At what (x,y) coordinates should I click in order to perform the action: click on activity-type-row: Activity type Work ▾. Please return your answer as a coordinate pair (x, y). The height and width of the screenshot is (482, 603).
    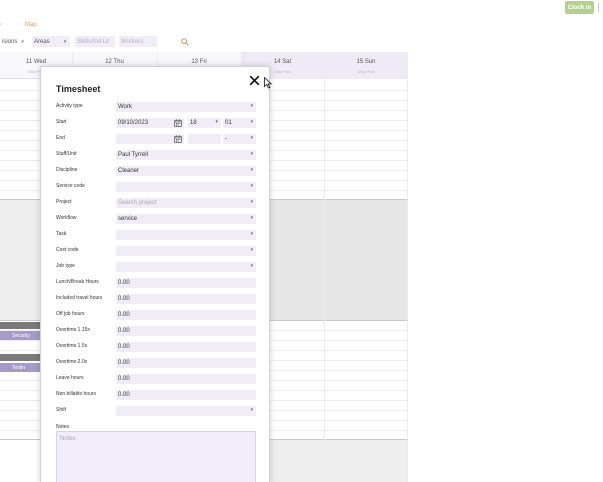
    Looking at the image, I should click on (156, 107).